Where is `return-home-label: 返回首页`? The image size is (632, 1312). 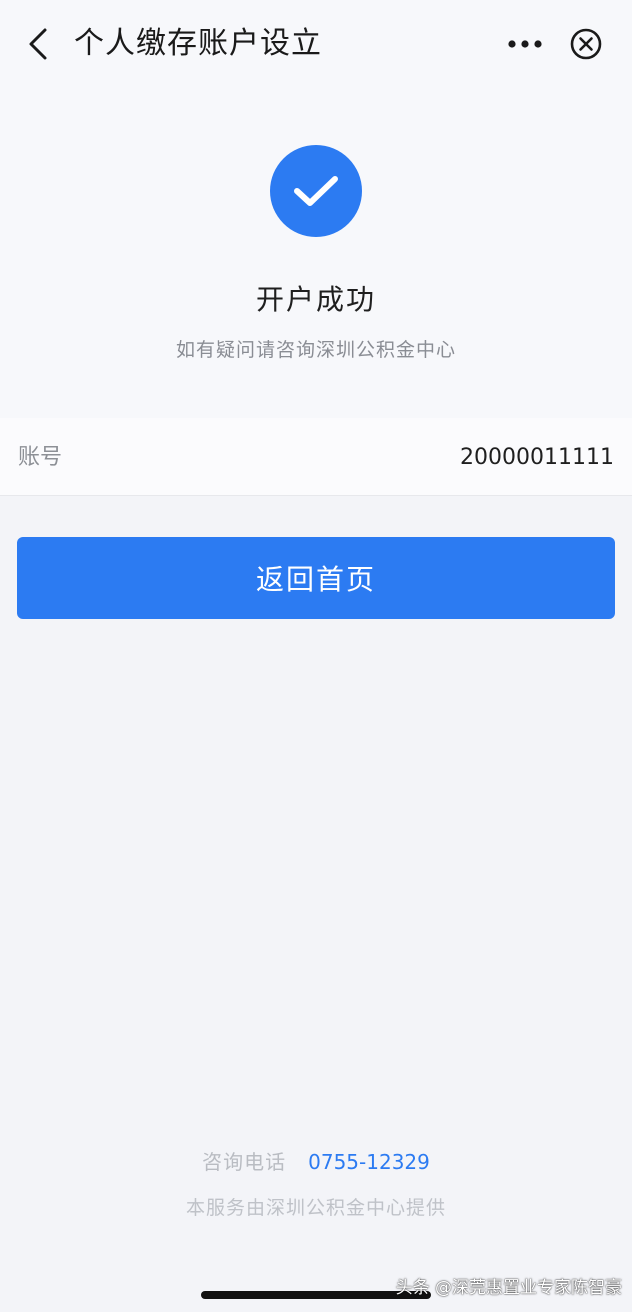 return-home-label: 返回首页 is located at coordinates (315, 579).